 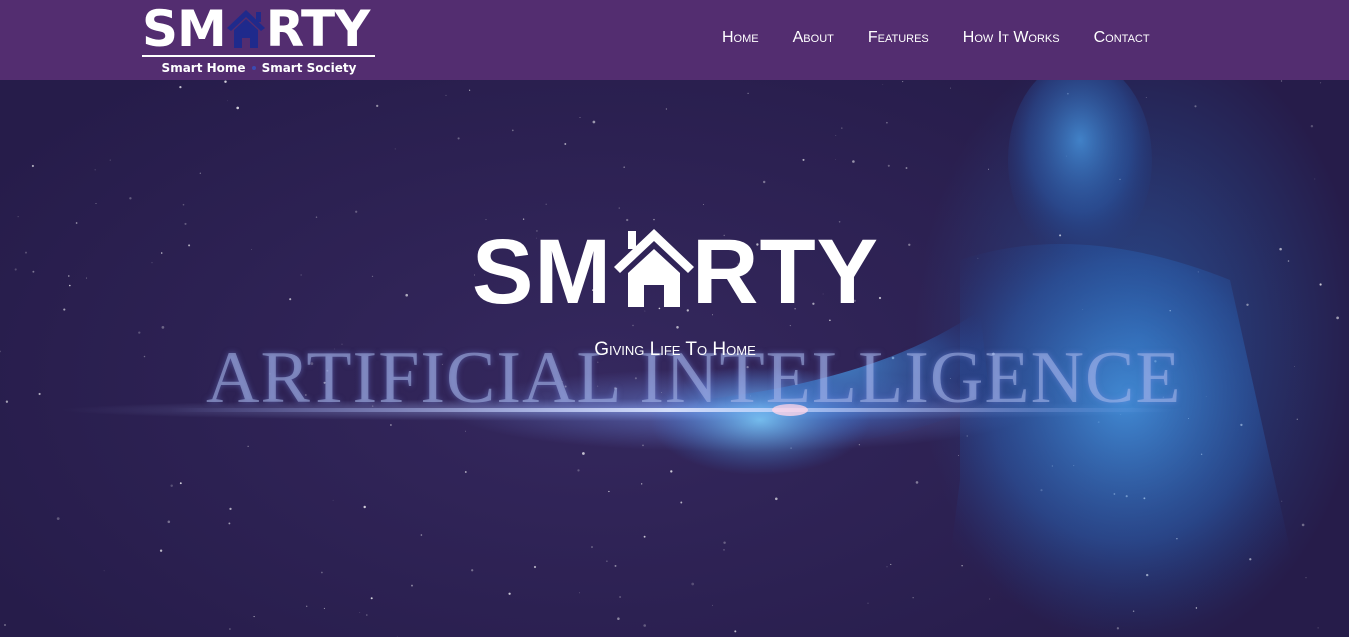 What do you see at coordinates (258, 56) in the screenshot?
I see `logo-divider` at bounding box center [258, 56].